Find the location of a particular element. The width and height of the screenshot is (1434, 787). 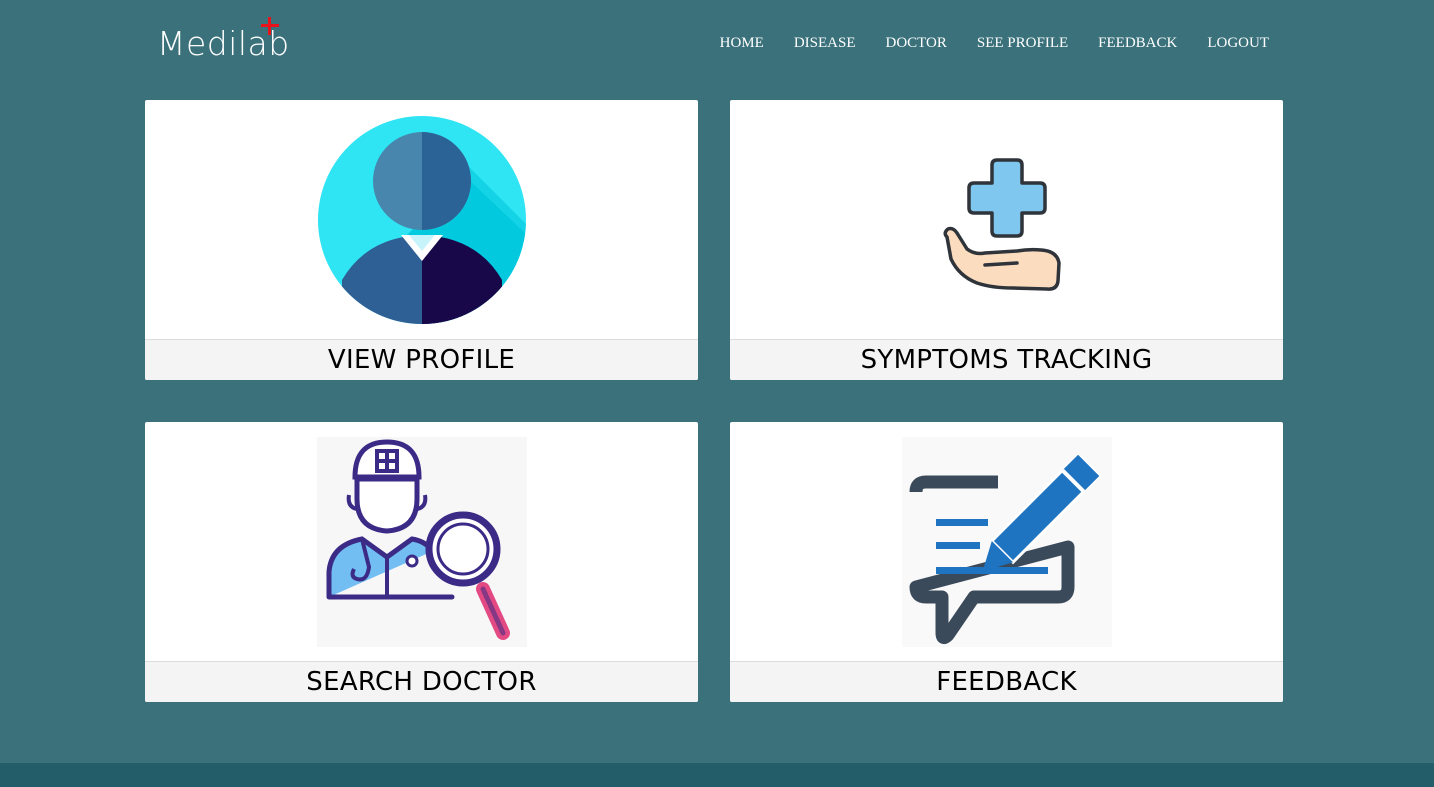

search-doctor-card: SEARCH DOCTOR is located at coordinates (421, 562).